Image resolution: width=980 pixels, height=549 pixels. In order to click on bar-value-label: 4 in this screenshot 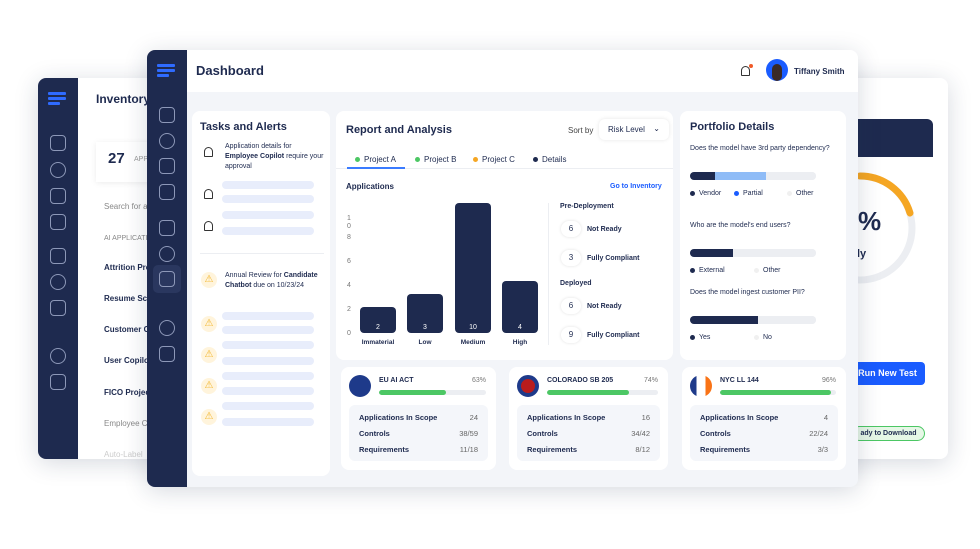, I will do `click(520, 327)`.